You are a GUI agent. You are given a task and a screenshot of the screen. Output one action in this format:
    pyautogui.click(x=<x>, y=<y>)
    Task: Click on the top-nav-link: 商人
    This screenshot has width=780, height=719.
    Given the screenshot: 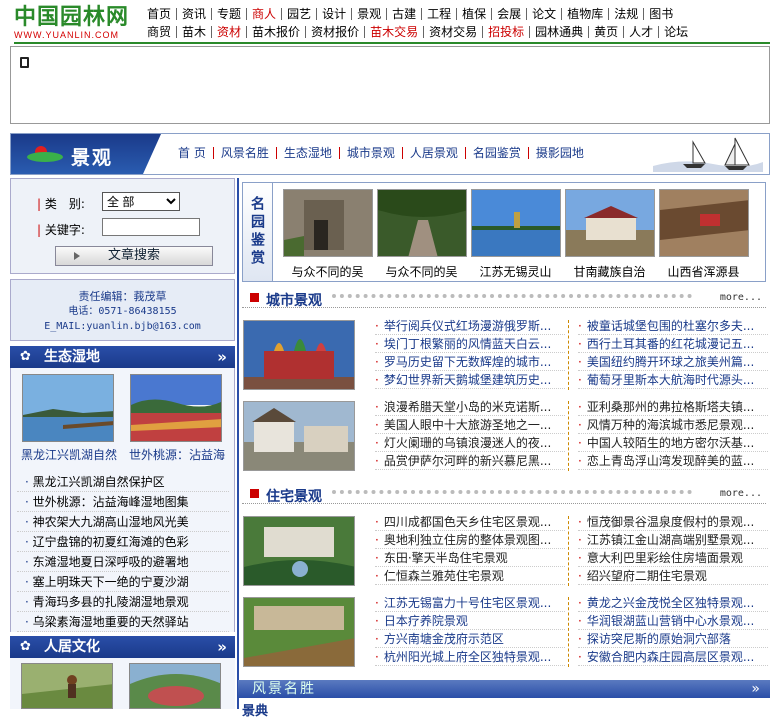 What is the action you would take?
    pyautogui.click(x=265, y=14)
    